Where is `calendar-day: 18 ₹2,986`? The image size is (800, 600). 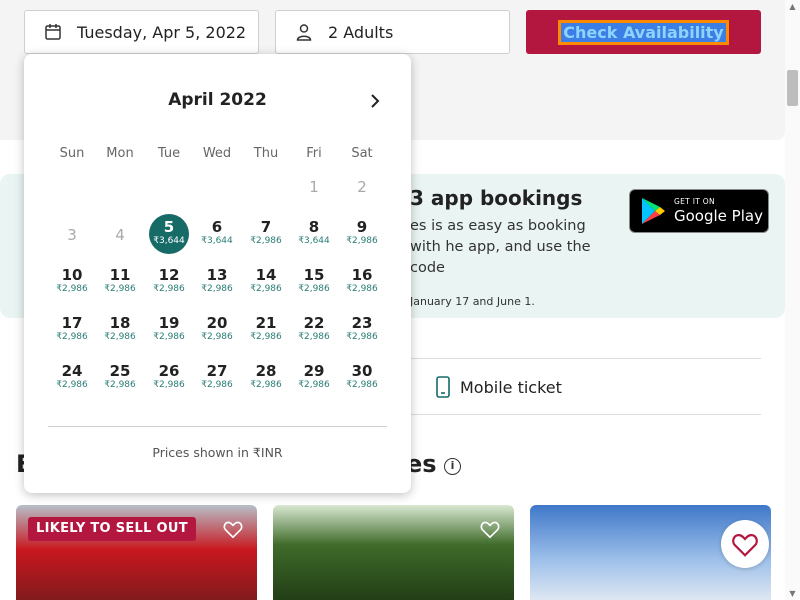 calendar-day: 18 ₹2,986 is located at coordinates (120, 330).